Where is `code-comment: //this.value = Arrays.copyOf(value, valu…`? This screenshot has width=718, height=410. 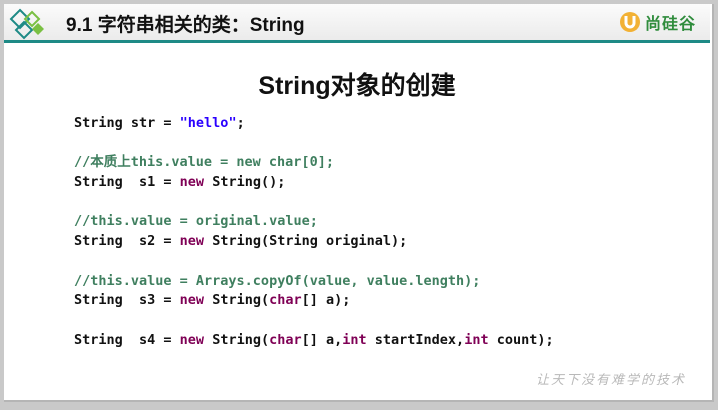 code-comment: //this.value = Arrays.copyOf(value, valu… is located at coordinates (277, 280).